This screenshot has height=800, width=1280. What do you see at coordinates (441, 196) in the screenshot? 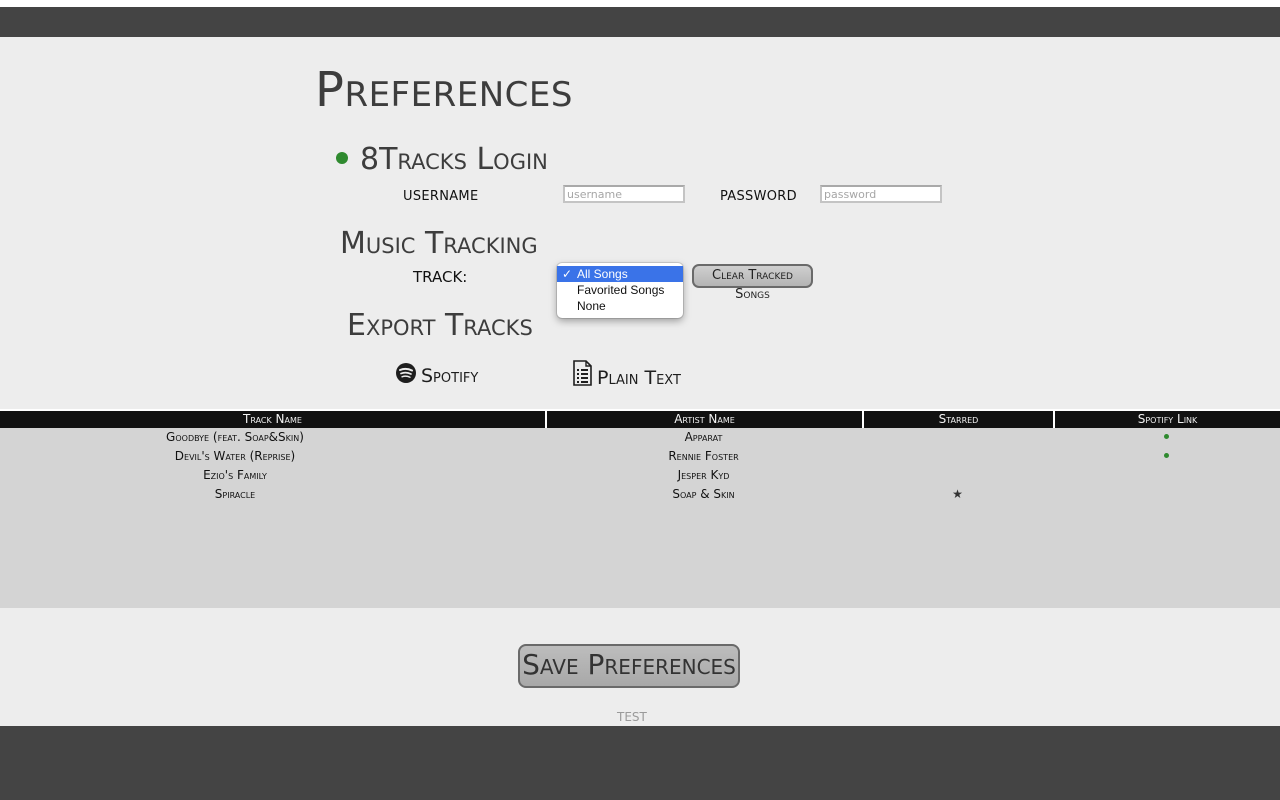
I see `username-label: USERNAME` at bounding box center [441, 196].